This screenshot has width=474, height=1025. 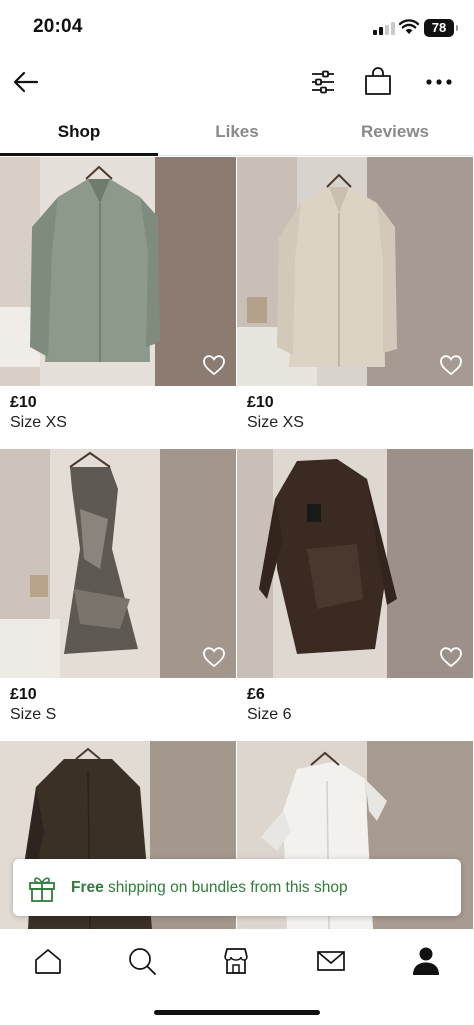 What do you see at coordinates (237, 28) in the screenshot?
I see `status-bar: 20:04 78` at bounding box center [237, 28].